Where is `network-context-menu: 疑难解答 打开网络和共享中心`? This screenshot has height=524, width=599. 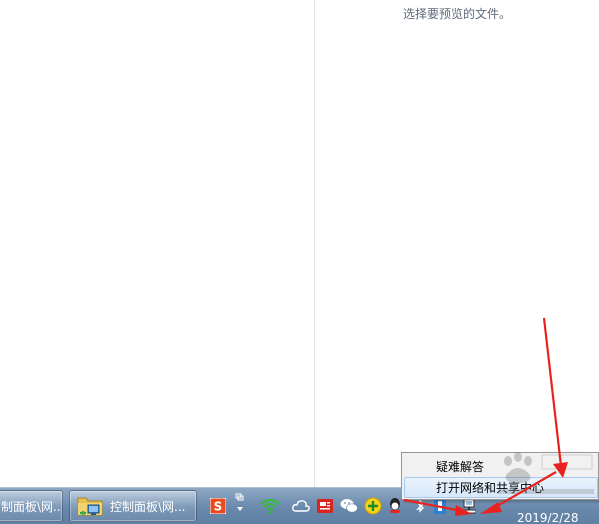
network-context-menu: 疑难解答 打开网络和共享中心 is located at coordinates (500, 476).